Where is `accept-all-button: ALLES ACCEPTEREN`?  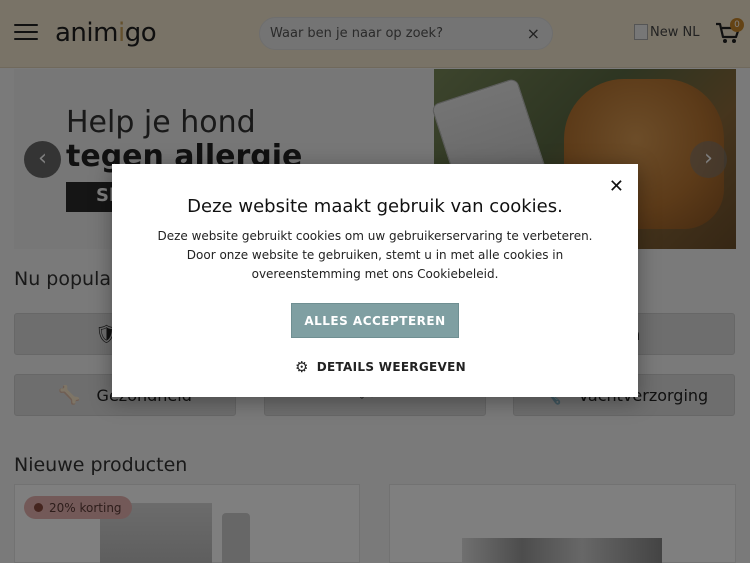 accept-all-button: ALLES ACCEPTEREN is located at coordinates (375, 320).